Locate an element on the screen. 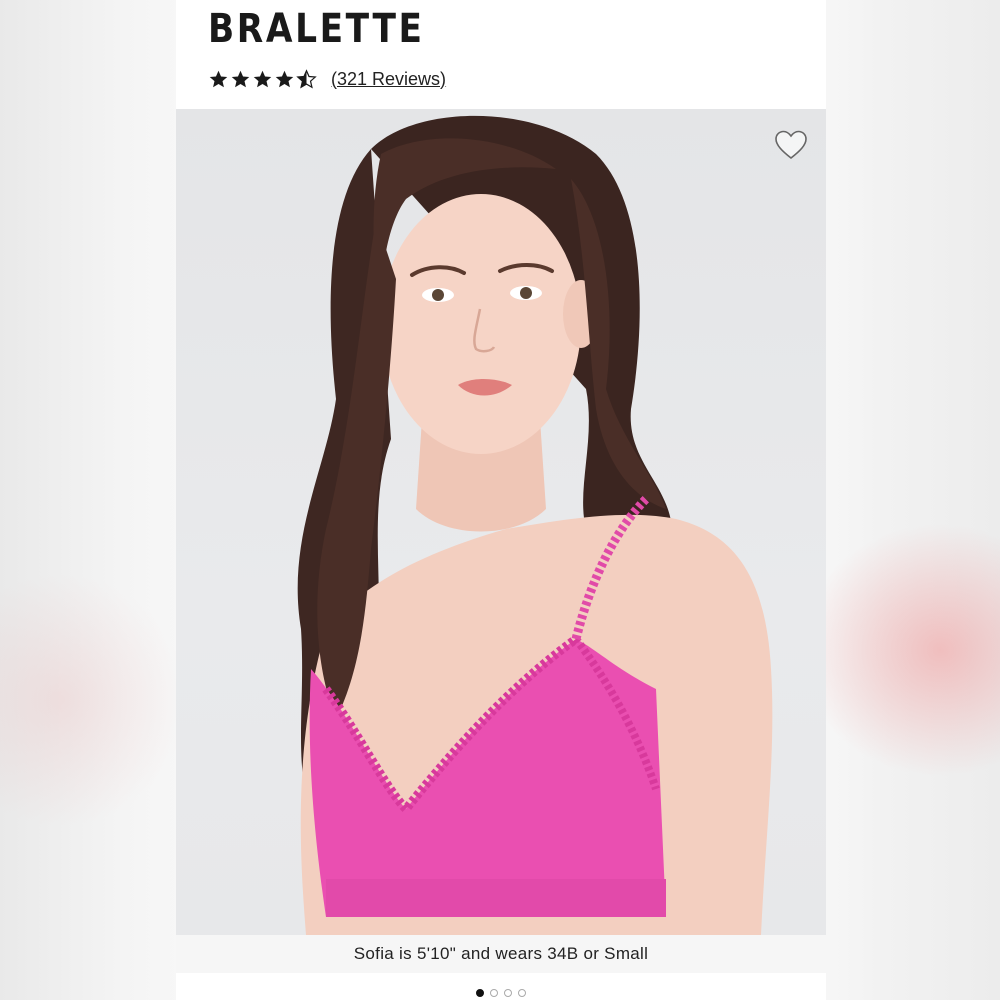 The width and height of the screenshot is (1000, 1000). model-info-text: Sofia is 5'10" and wears 34B or Small is located at coordinates (501, 953).